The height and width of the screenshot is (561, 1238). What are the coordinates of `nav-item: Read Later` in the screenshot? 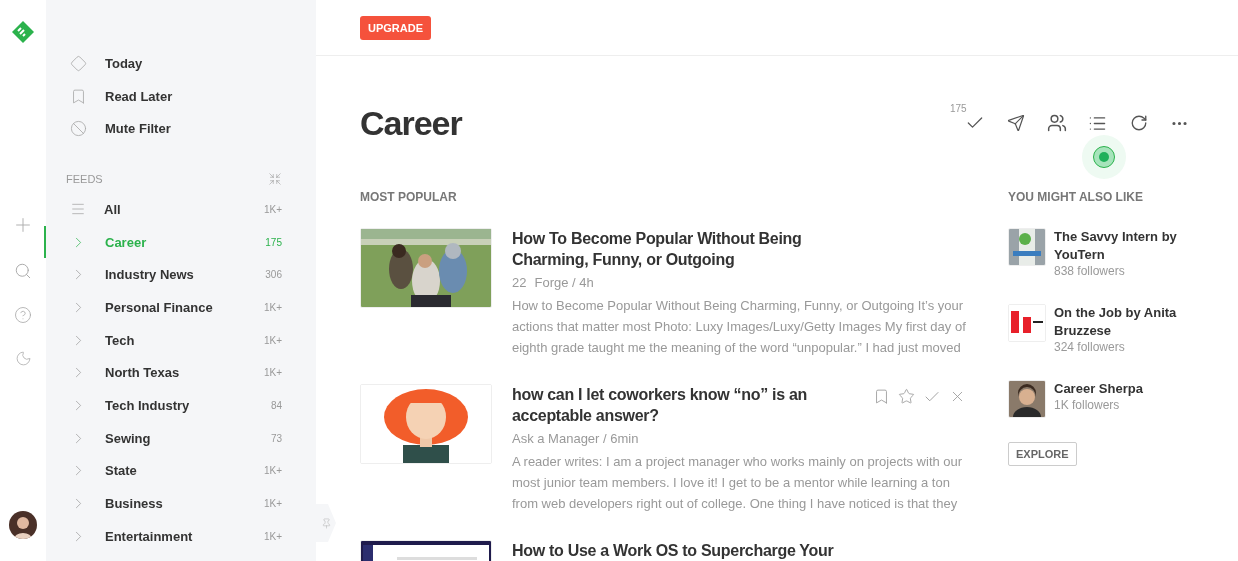 It's located at (181, 96).